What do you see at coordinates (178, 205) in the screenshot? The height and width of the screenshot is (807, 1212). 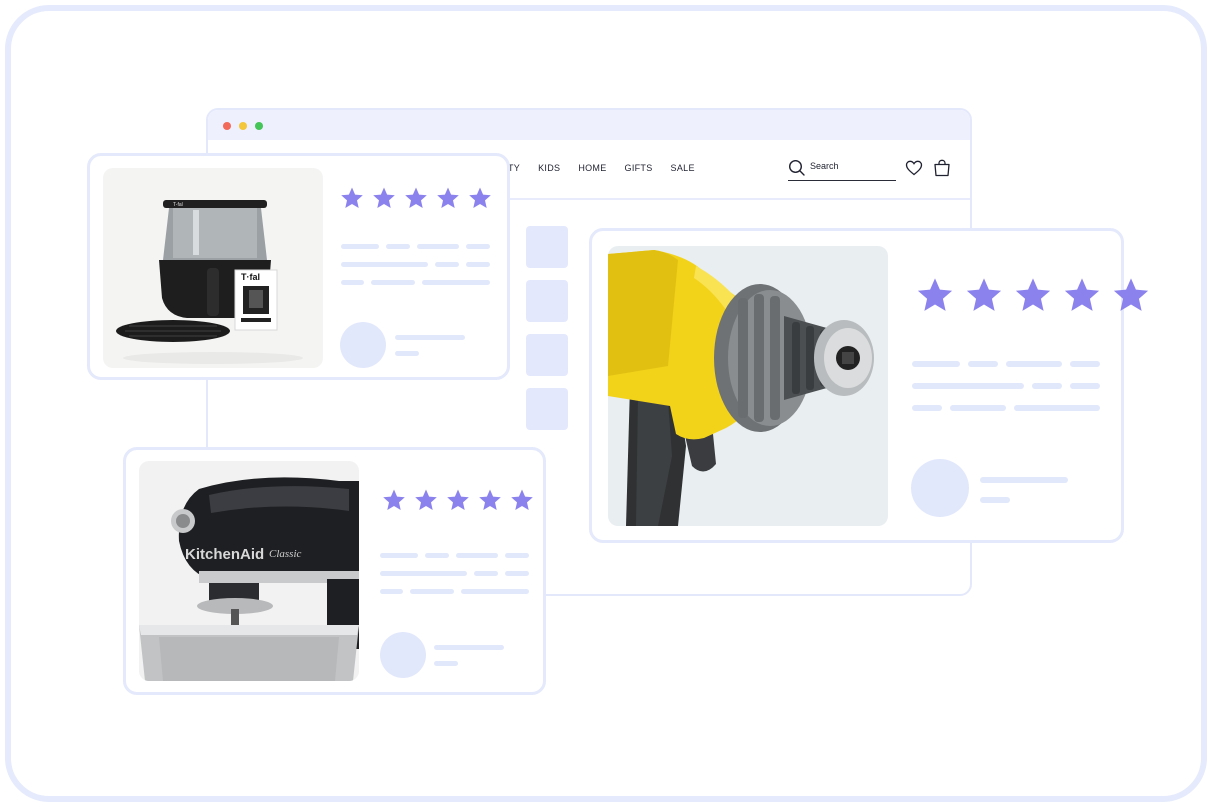 I see `air-fryer-logo: T-fal` at bounding box center [178, 205].